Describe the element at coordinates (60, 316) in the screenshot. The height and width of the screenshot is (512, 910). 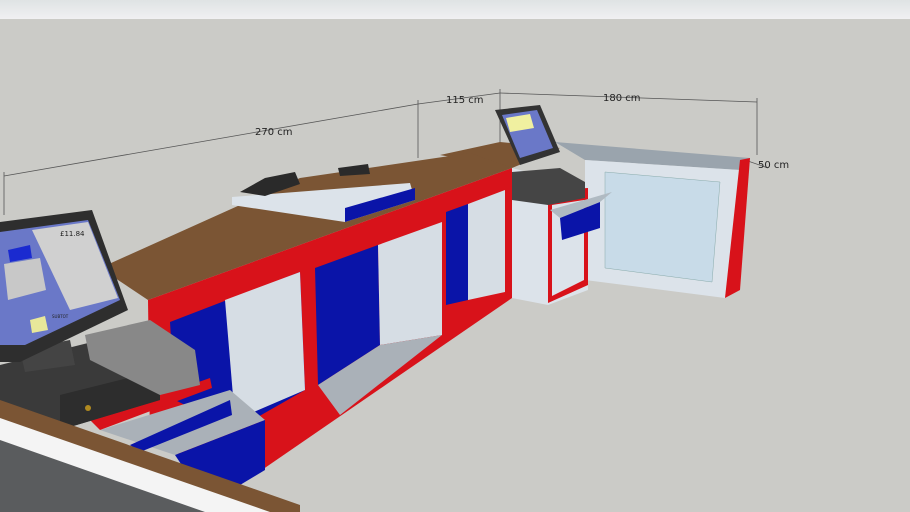
I see `pos-subtotal-button: SUBTOT` at that location.